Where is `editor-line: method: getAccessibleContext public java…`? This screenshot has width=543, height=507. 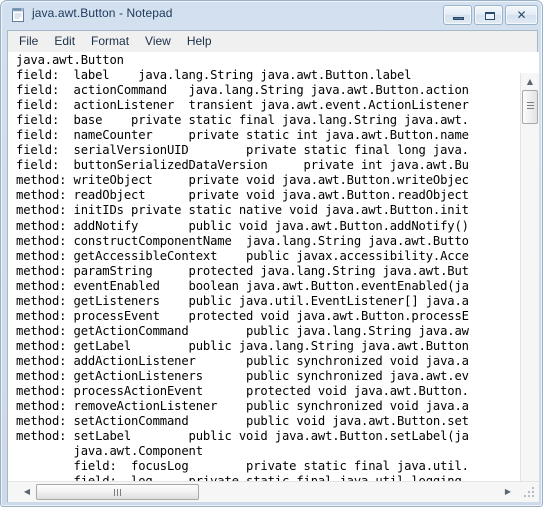 editor-line: method: getAccessibleContext public java… is located at coordinates (242, 255).